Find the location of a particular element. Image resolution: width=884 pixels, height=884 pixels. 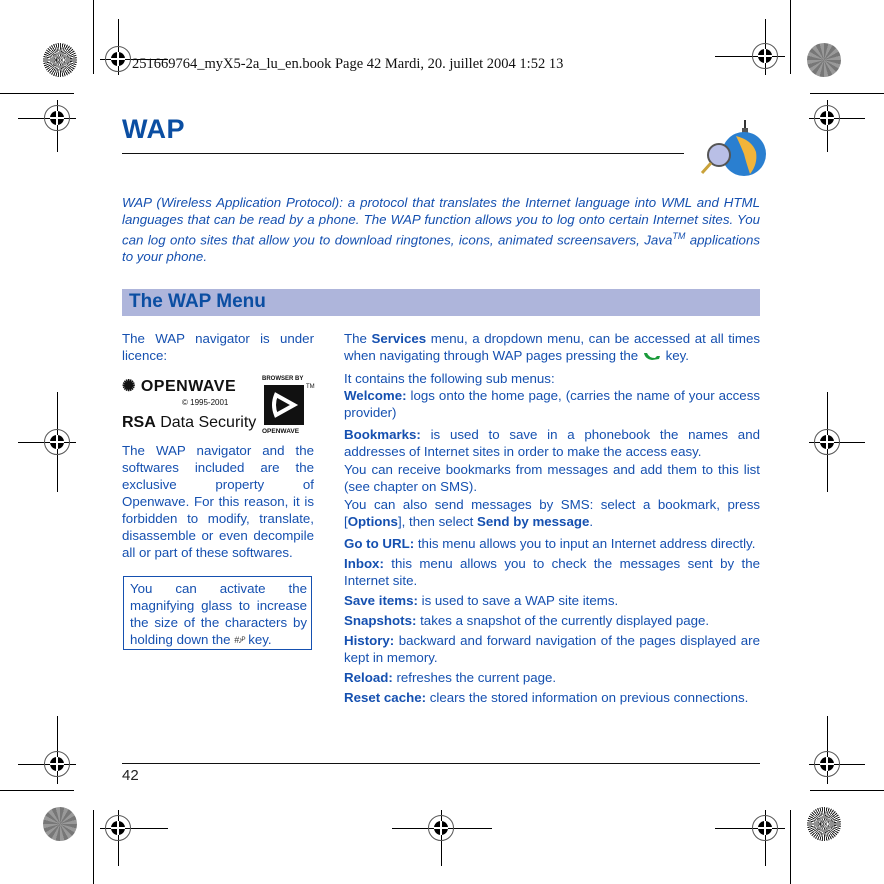

section-banner: The WAP Menu is located at coordinates (441, 302).